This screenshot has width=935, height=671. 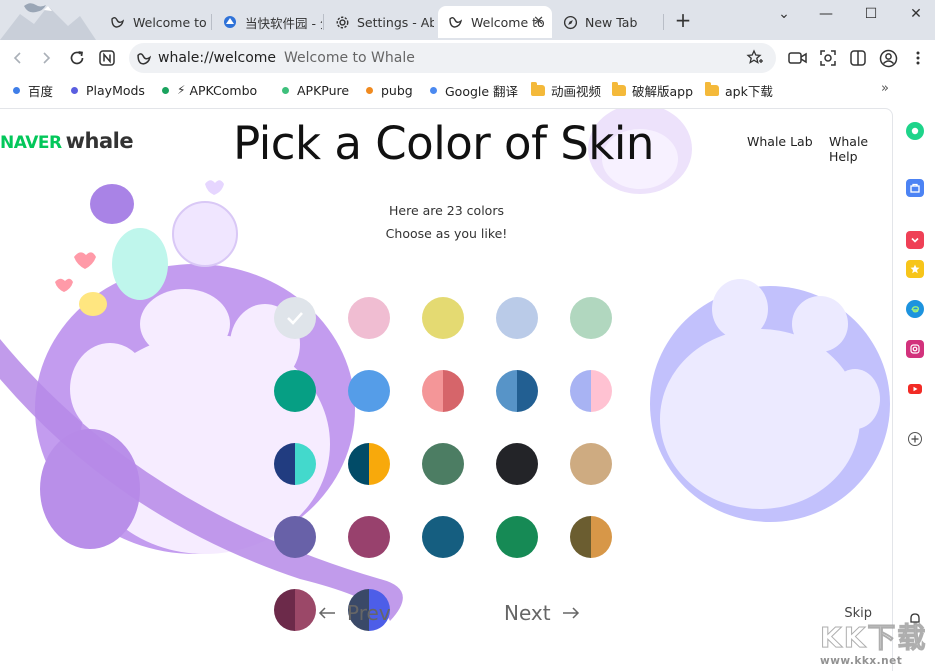 I want to click on toolbar: whale://welcome Welcome to Whale, so click(x=467, y=58).